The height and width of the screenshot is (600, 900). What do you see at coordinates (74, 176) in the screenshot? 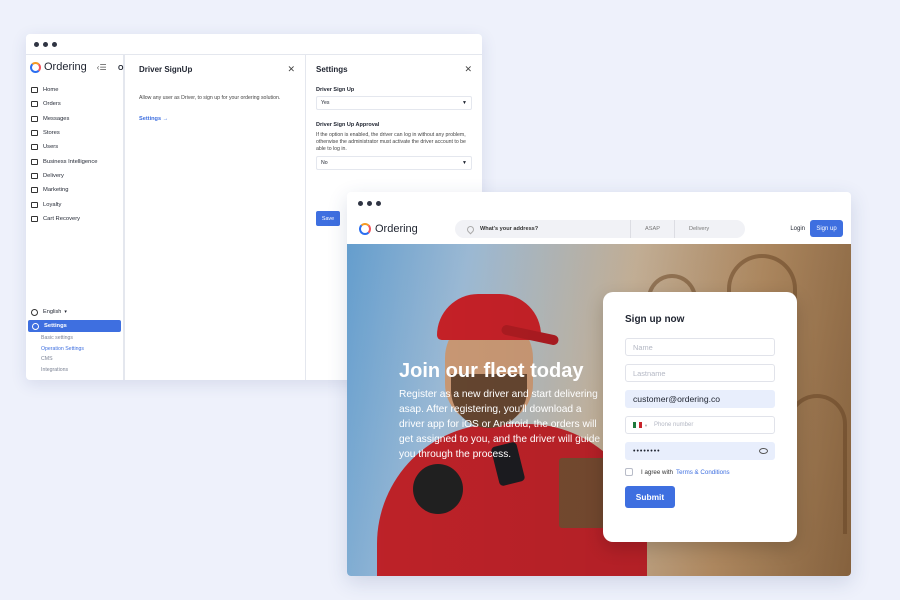
I see `sidebar-item-delivery: Delivery` at bounding box center [74, 176].